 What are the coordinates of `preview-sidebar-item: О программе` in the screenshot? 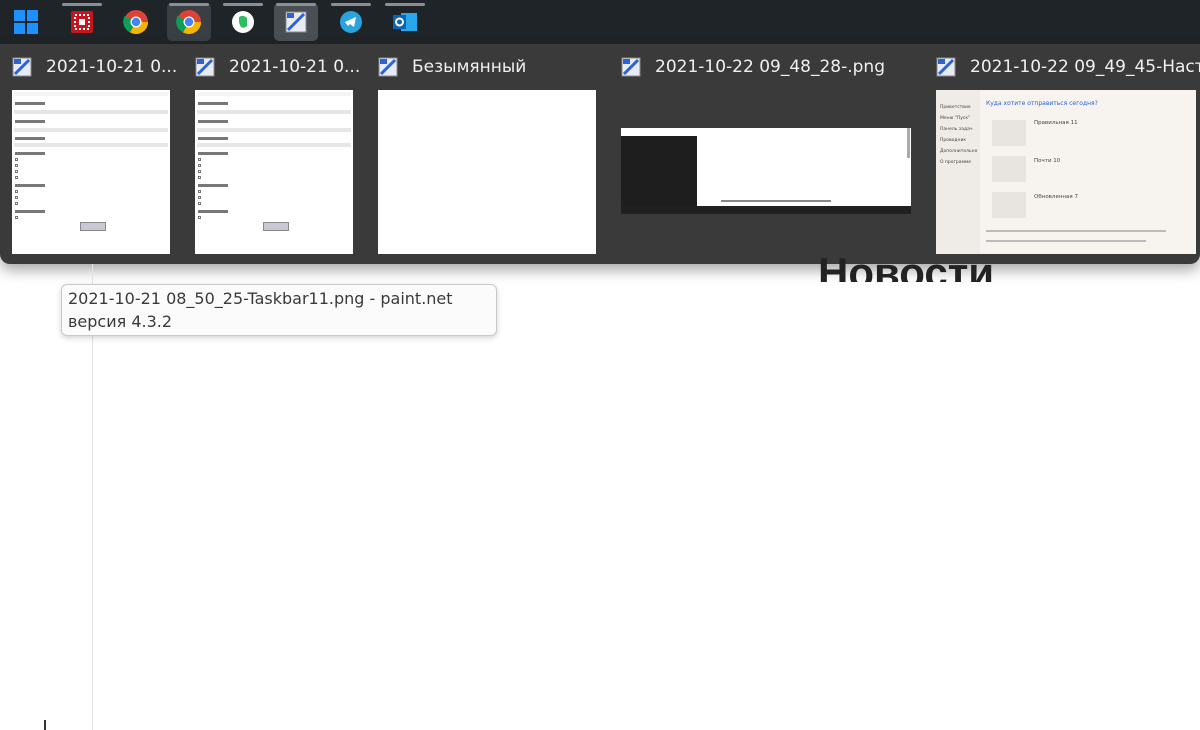 It's located at (956, 162).